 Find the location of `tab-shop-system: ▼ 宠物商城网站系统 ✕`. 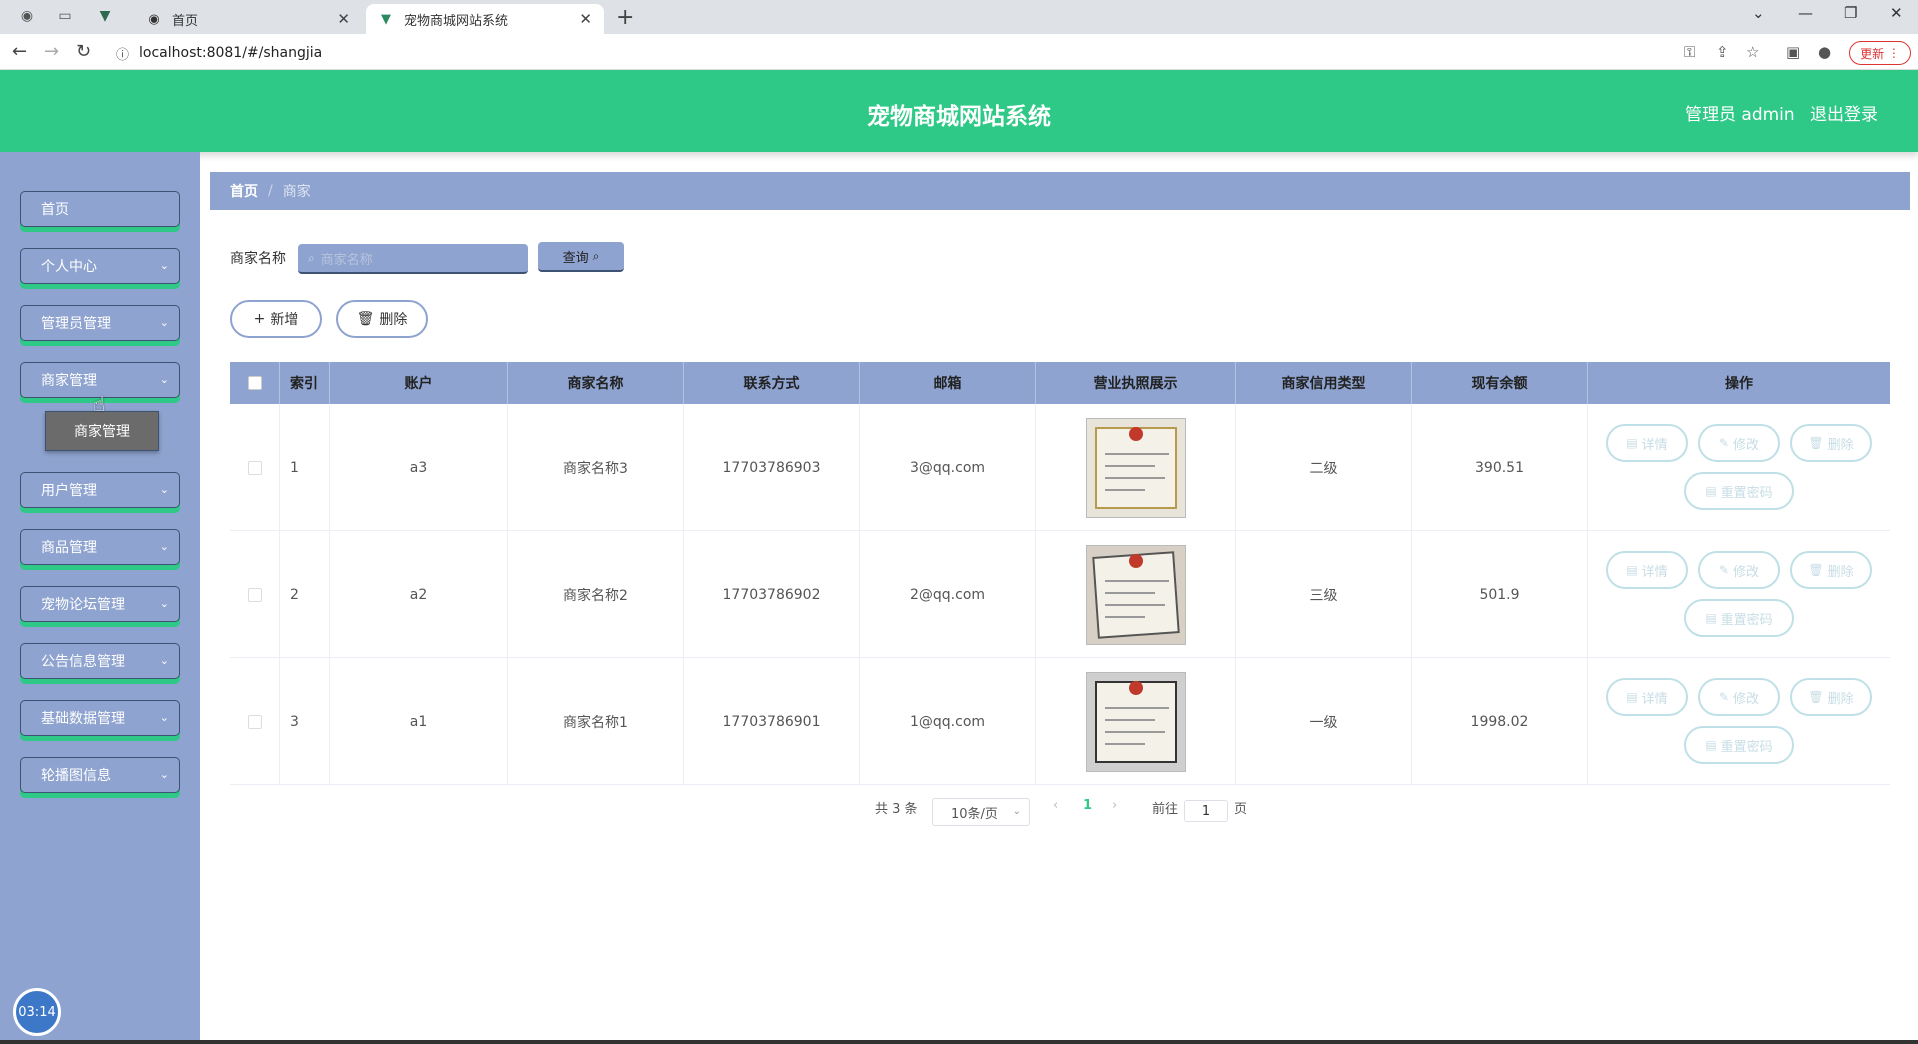

tab-shop-system: ▼ 宠物商城网站系统 ✕ is located at coordinates (485, 19).